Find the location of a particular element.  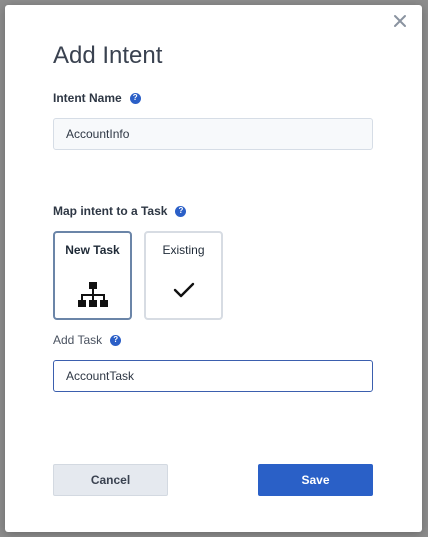

intent-name-label-text: Intent Name is located at coordinates (87, 98).